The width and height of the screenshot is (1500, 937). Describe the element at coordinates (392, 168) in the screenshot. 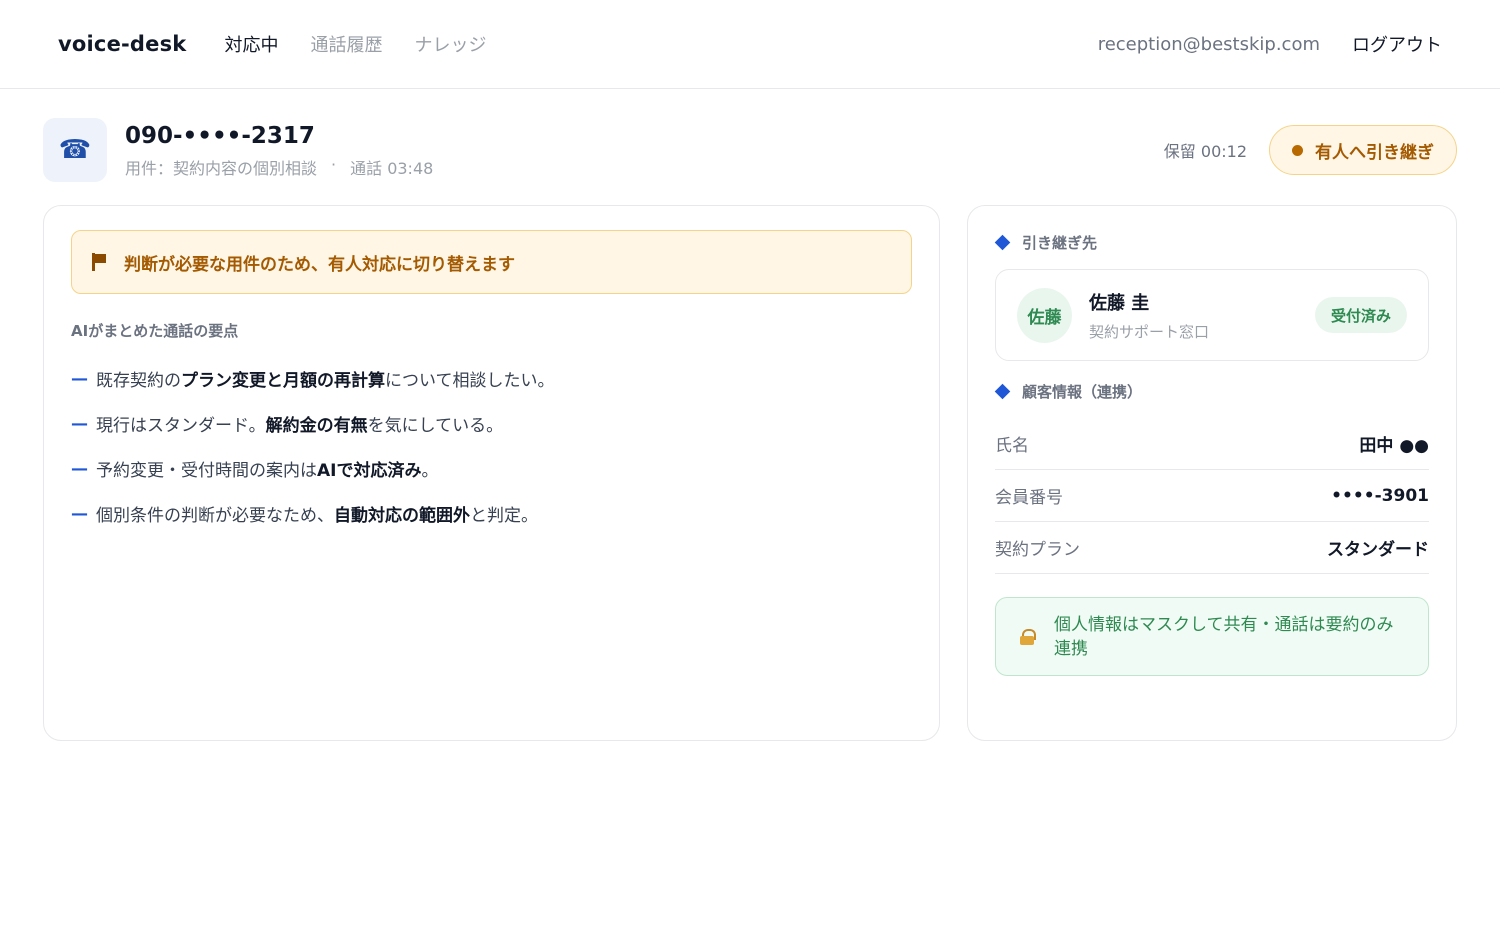

I see `call-duration: 通話 03:48` at that location.